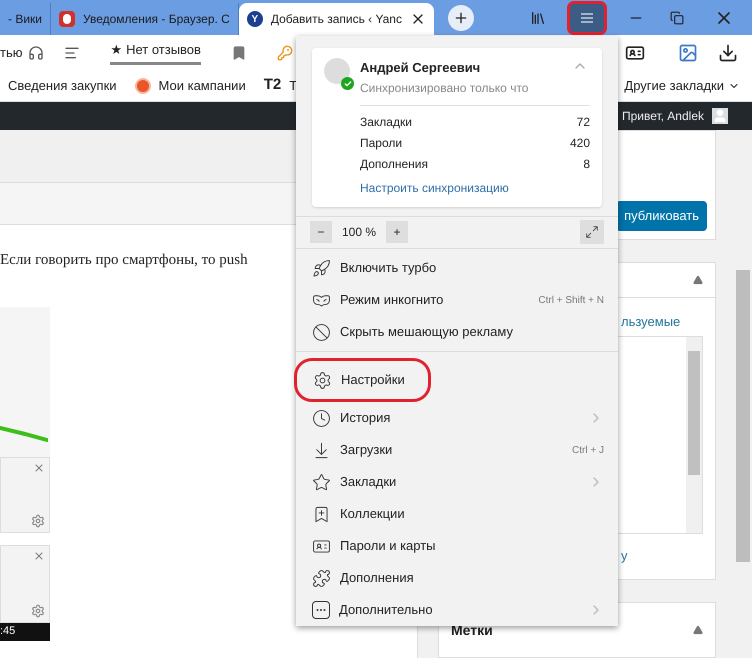 This screenshot has height=658, width=752. I want to click on favicon-icon: Y, so click(254, 19).